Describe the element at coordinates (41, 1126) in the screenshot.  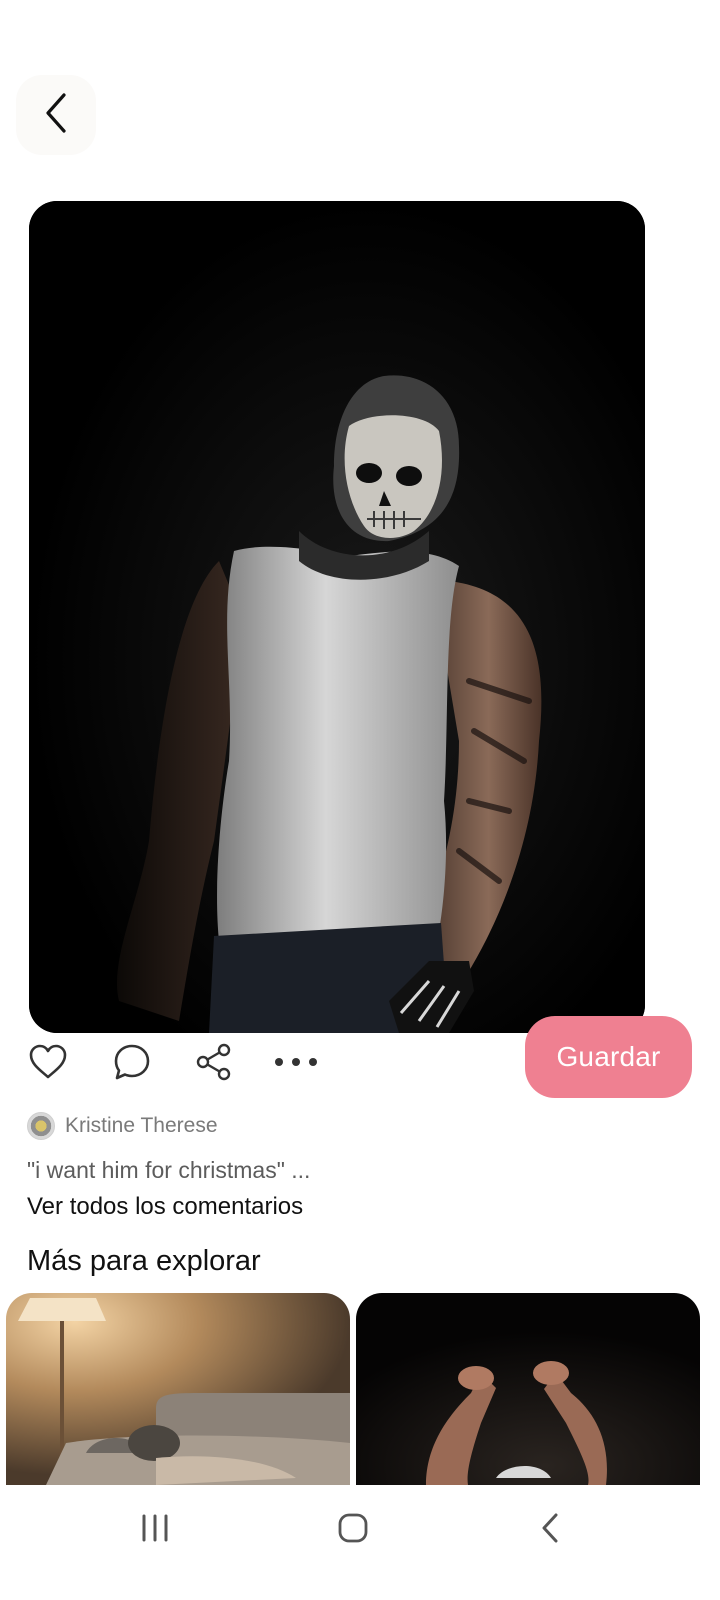
I see `avatar` at that location.